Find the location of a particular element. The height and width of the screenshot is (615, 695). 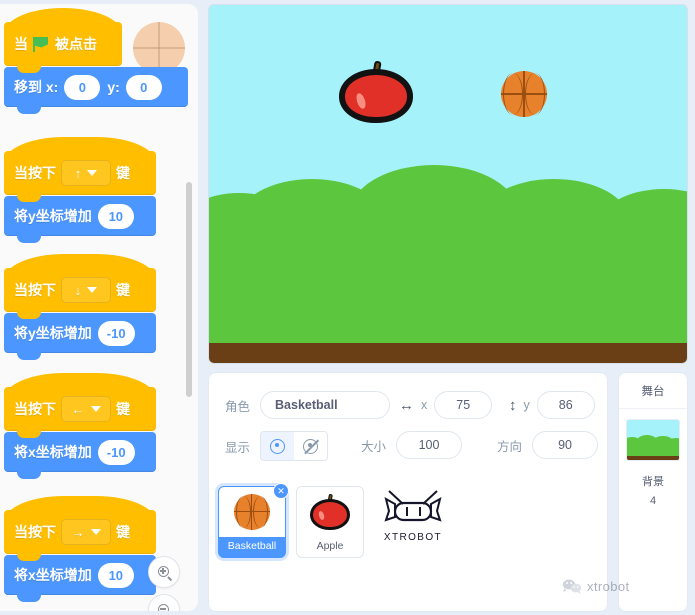

horizontal-arrow-icon: ↔ is located at coordinates (406, 405).